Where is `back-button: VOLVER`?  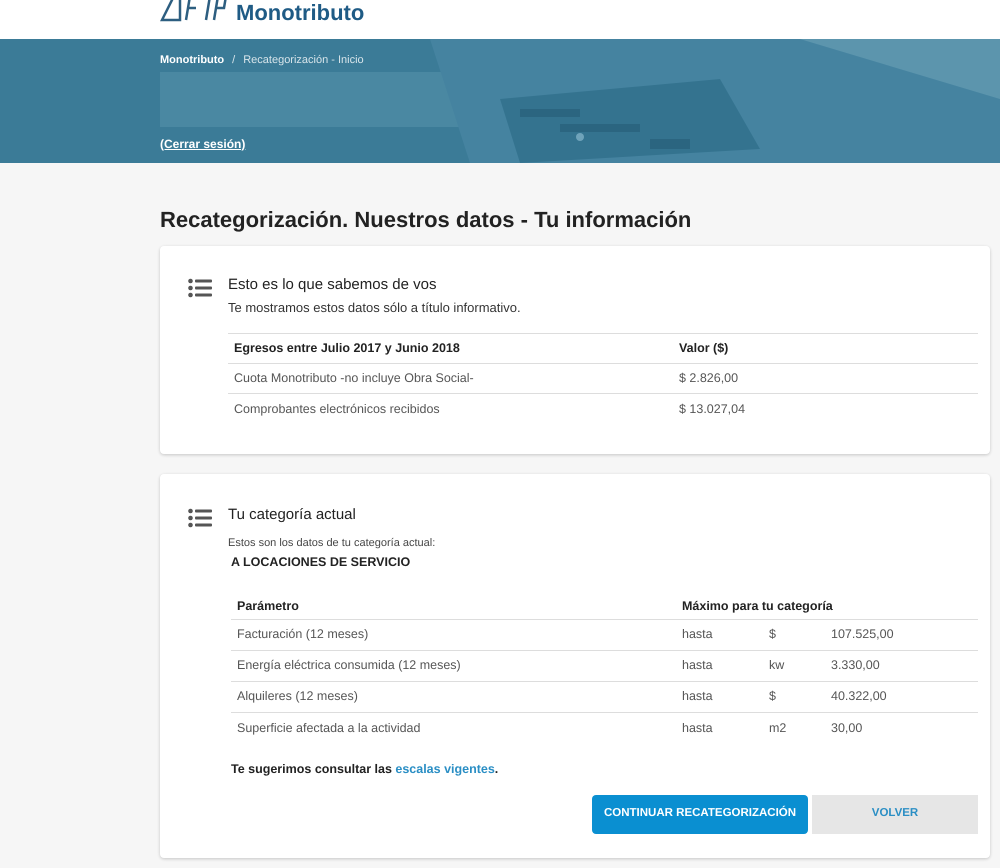 back-button: VOLVER is located at coordinates (895, 814).